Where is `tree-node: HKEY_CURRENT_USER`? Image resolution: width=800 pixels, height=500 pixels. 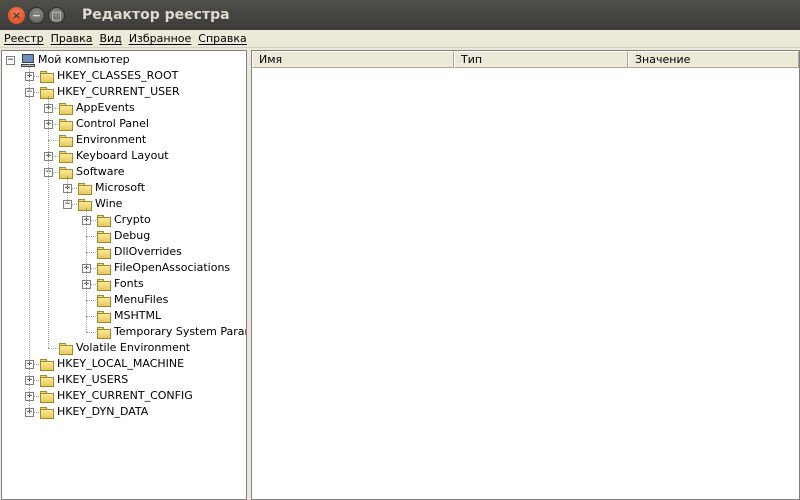
tree-node: HKEY_CURRENT_USER is located at coordinates (109, 92).